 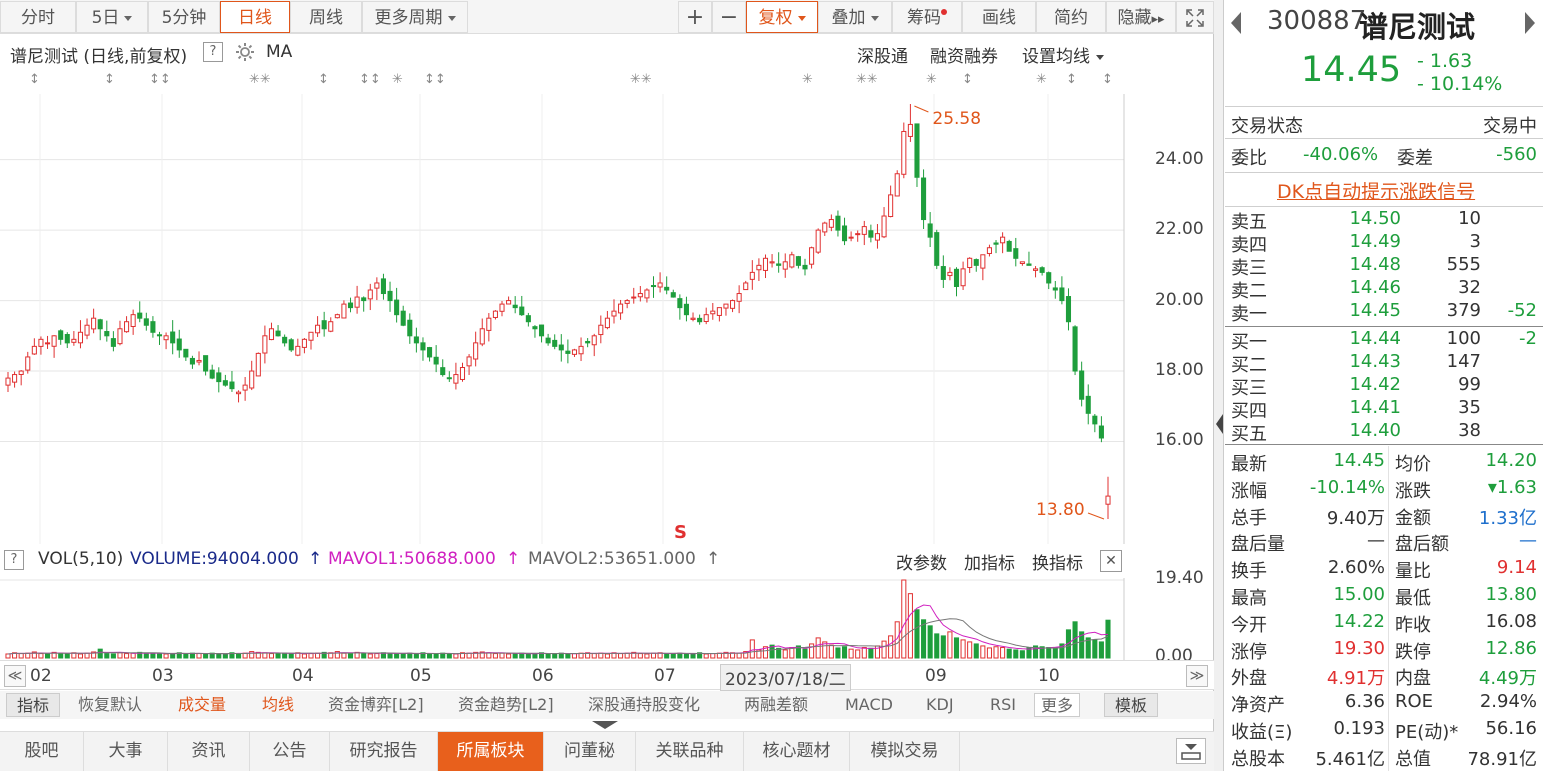 What do you see at coordinates (905, 751) in the screenshot?
I see `tab-simulated-trading: 模拟交易` at bounding box center [905, 751].